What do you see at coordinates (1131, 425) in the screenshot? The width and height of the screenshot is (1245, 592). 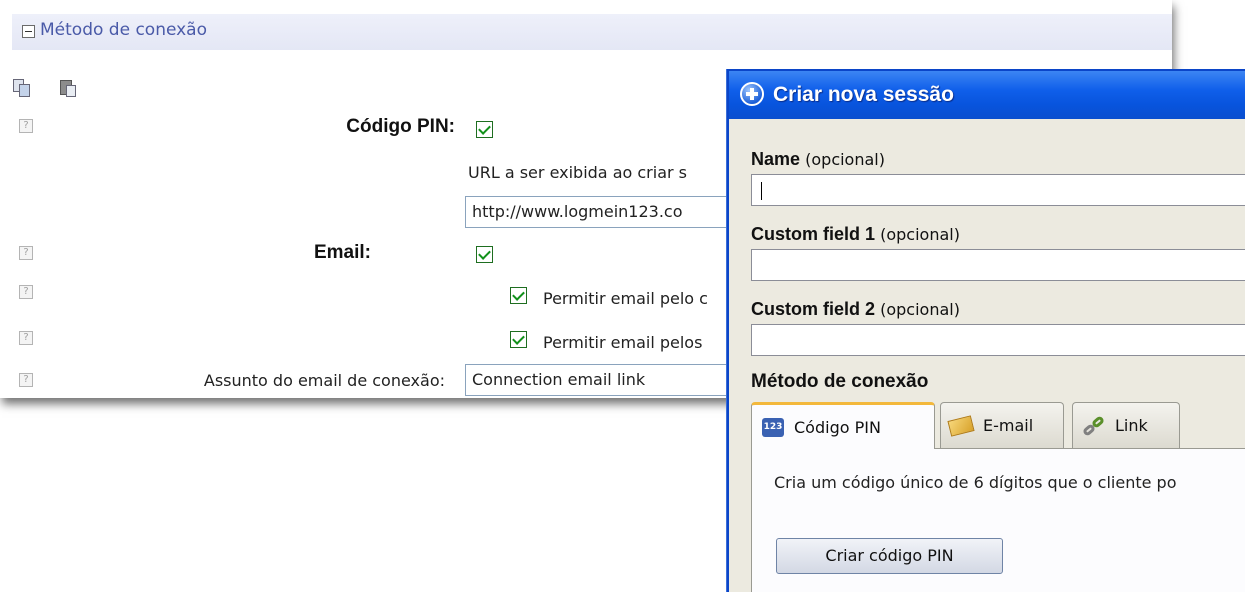 I see `tab-link-label: Link` at bounding box center [1131, 425].